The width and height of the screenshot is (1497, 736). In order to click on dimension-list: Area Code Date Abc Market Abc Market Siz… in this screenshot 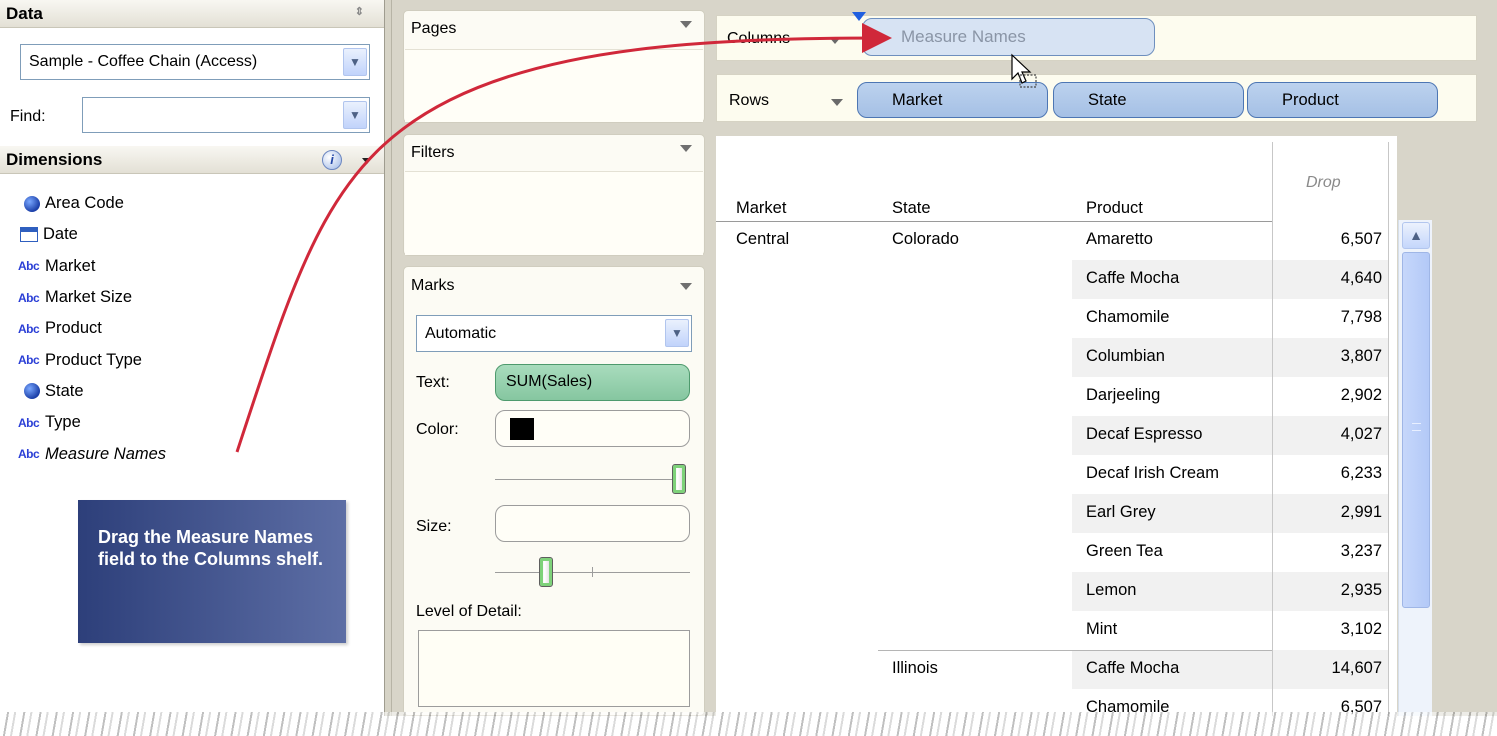, I will do `click(92, 329)`.